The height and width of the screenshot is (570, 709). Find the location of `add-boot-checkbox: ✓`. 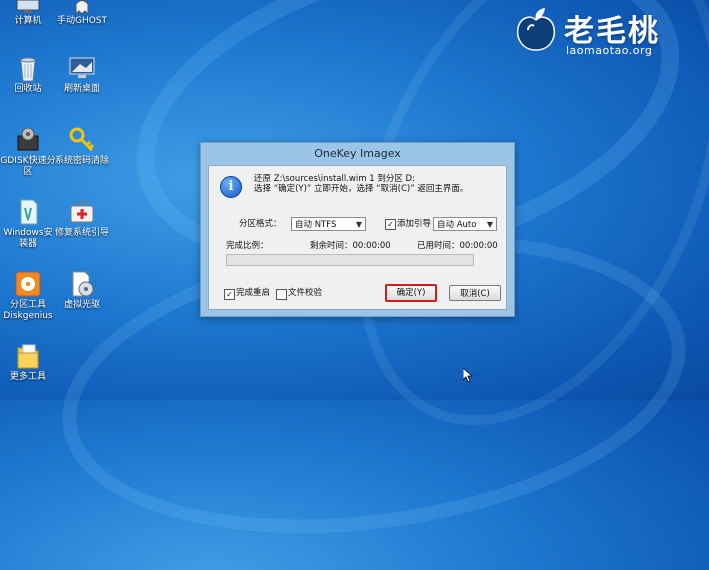

add-boot-checkbox: ✓ is located at coordinates (390, 224).